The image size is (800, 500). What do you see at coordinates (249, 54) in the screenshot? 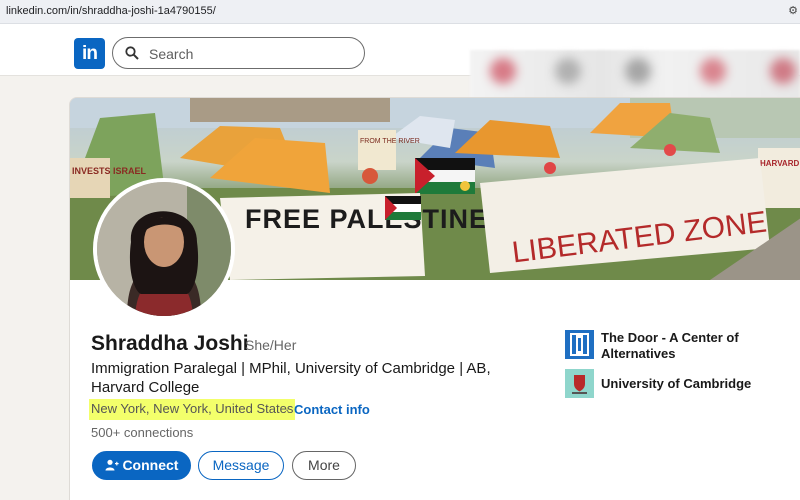
I see `search-input` at bounding box center [249, 54].